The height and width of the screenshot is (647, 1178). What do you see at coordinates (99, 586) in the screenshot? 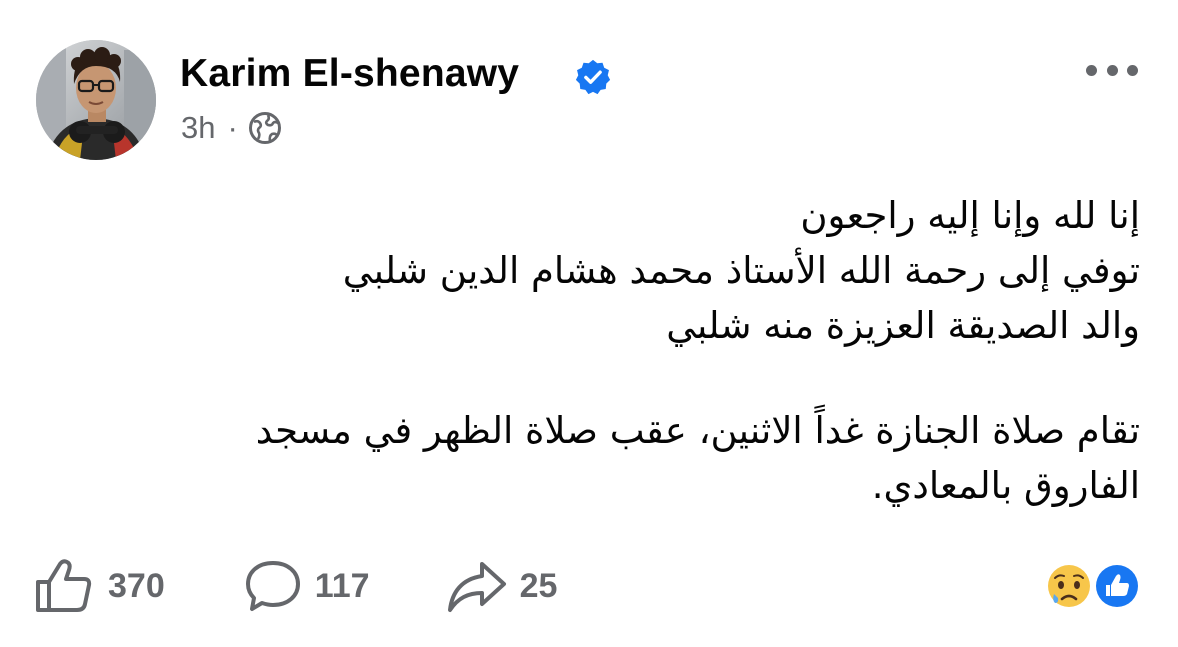
I see `like-button: 370` at bounding box center [99, 586].